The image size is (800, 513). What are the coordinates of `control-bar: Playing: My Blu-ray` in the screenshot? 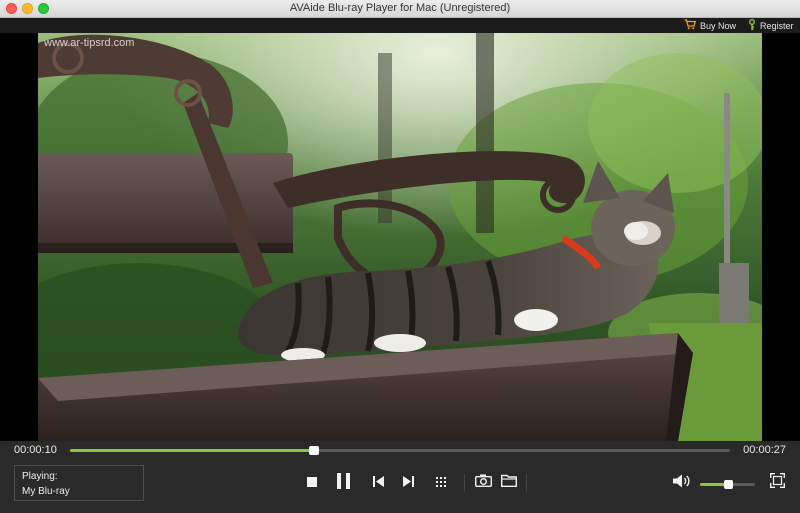 It's located at (400, 487).